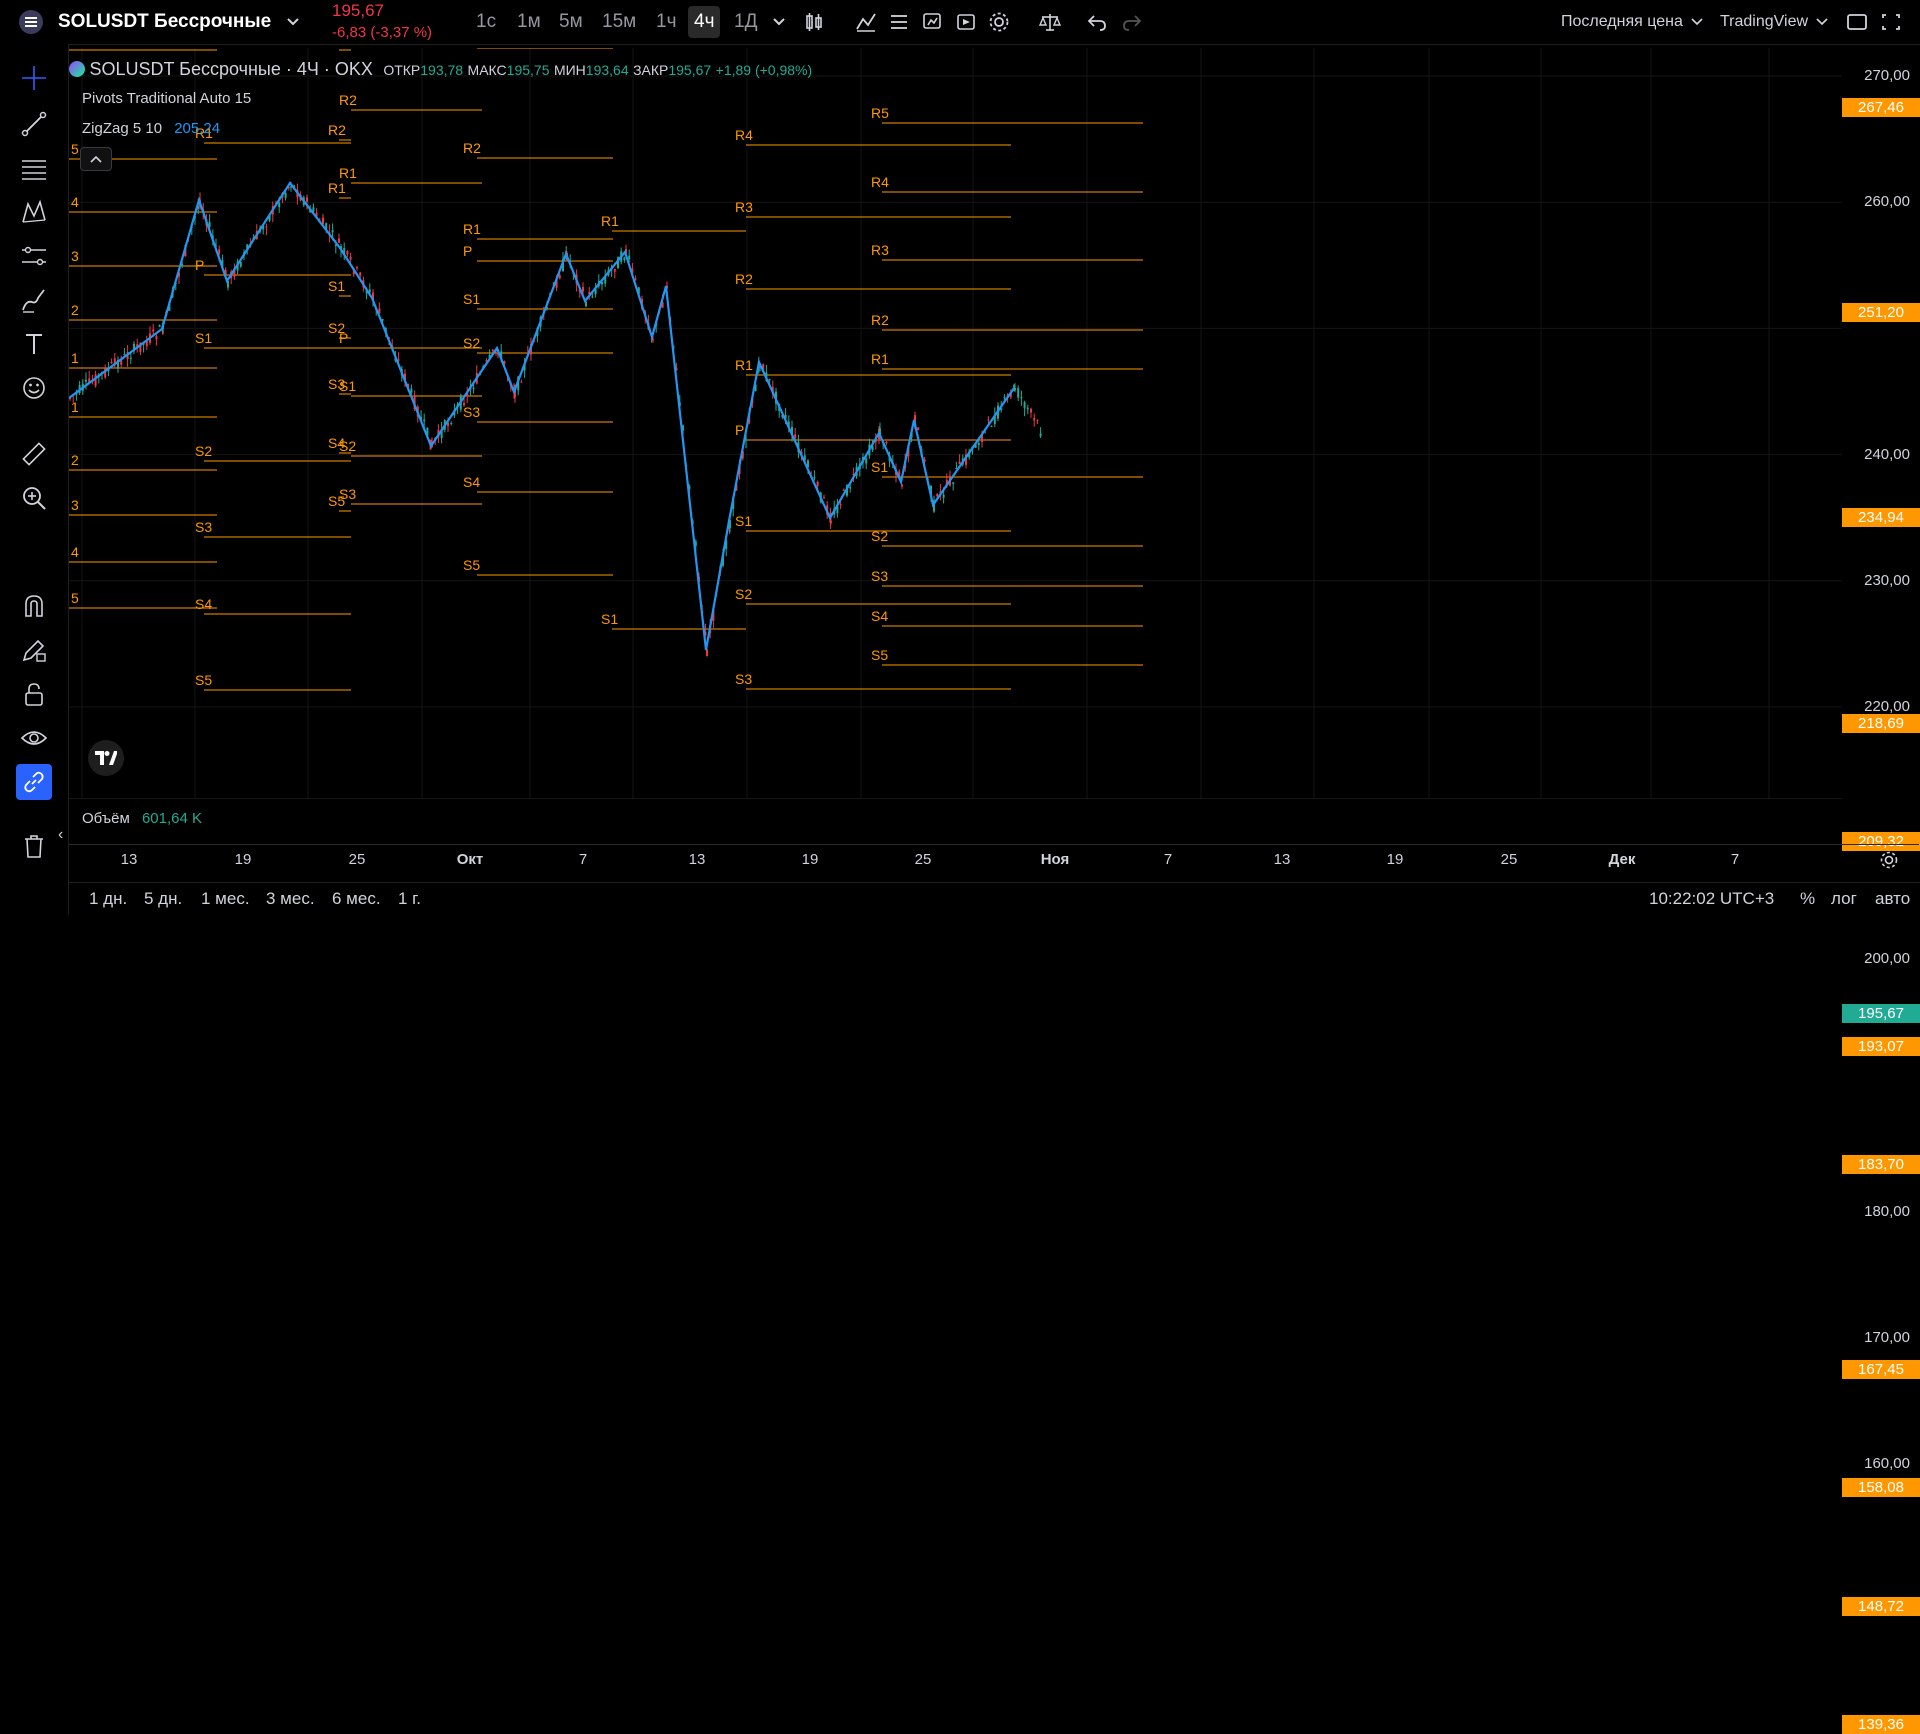 This screenshot has height=1734, width=1920. I want to click on eye-icon, so click(34, 738).